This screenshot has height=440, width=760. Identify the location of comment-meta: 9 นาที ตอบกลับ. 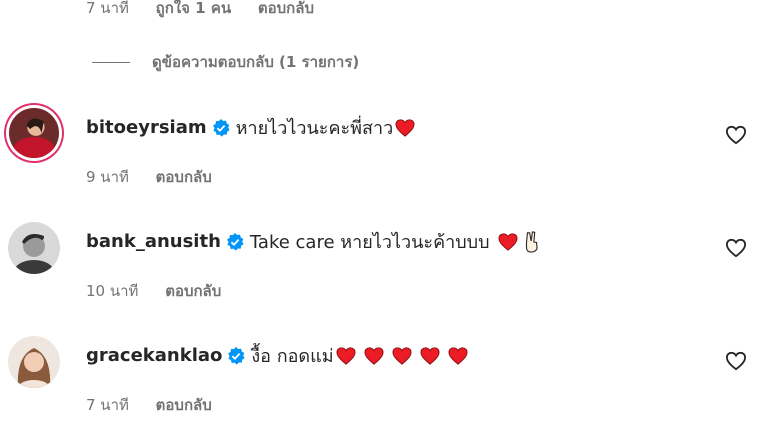
(160, 177).